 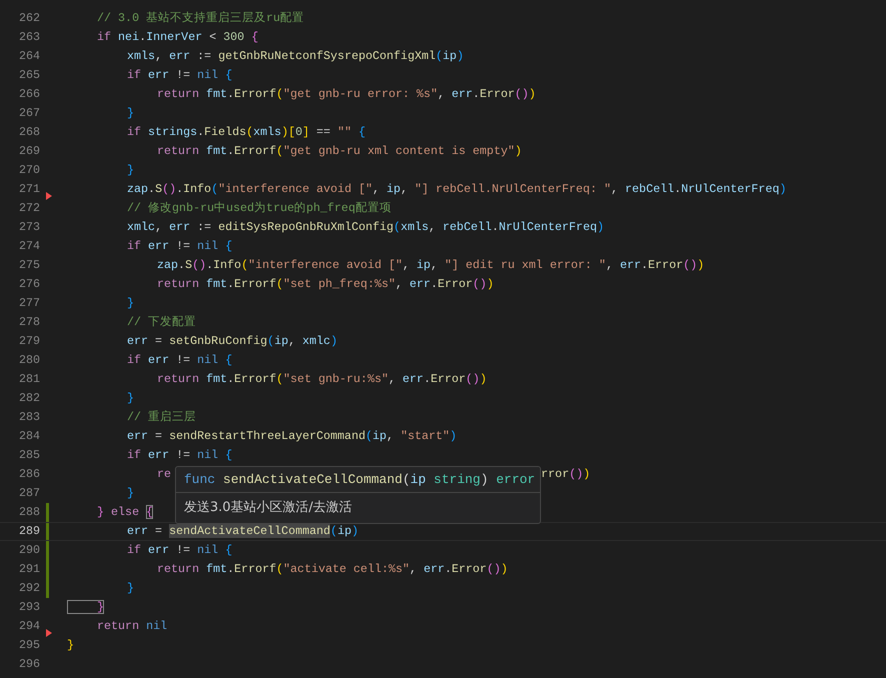 I want to click on line-number: 282, so click(x=29, y=398).